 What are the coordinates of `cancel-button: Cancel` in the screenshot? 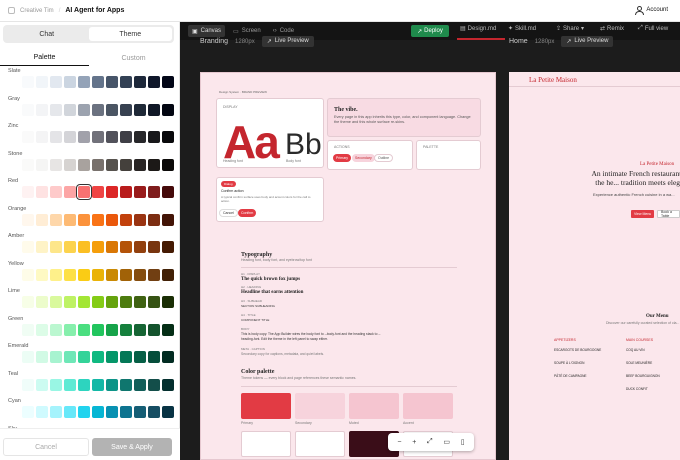 It's located at (46, 447).